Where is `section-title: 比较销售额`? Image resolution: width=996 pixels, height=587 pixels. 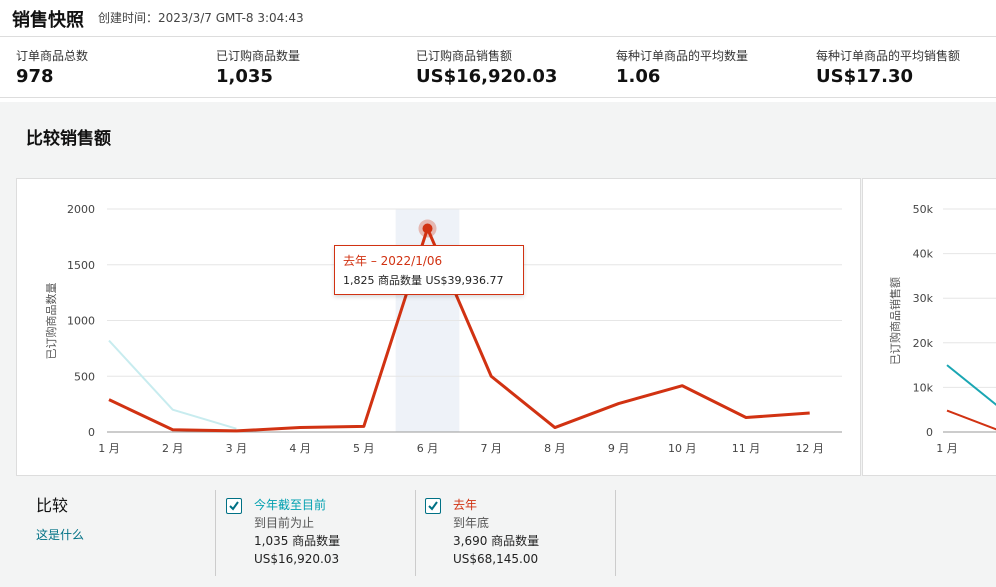 section-title: 比较销售额 is located at coordinates (68, 139).